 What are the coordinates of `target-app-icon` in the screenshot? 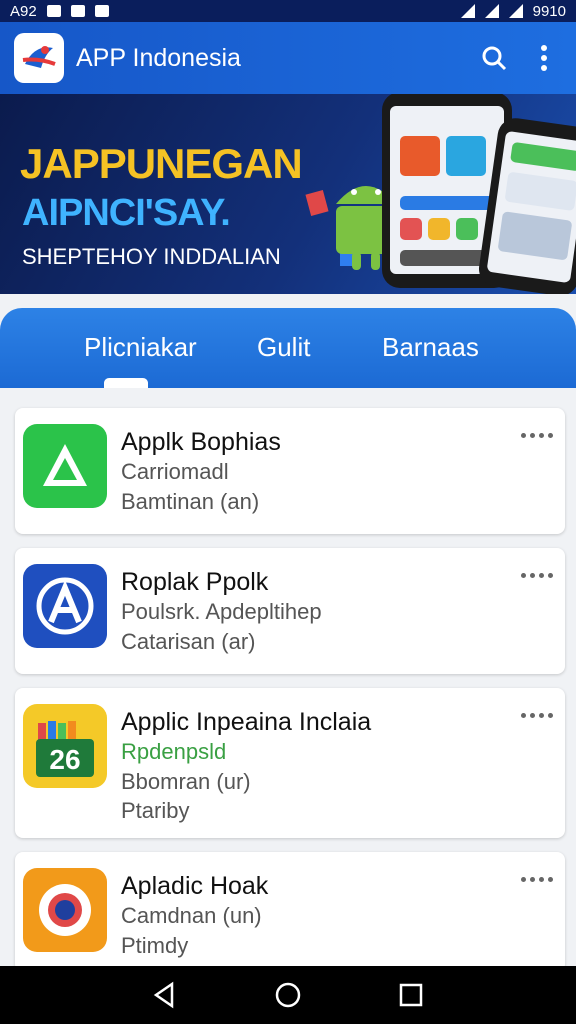 It's located at (65, 910).